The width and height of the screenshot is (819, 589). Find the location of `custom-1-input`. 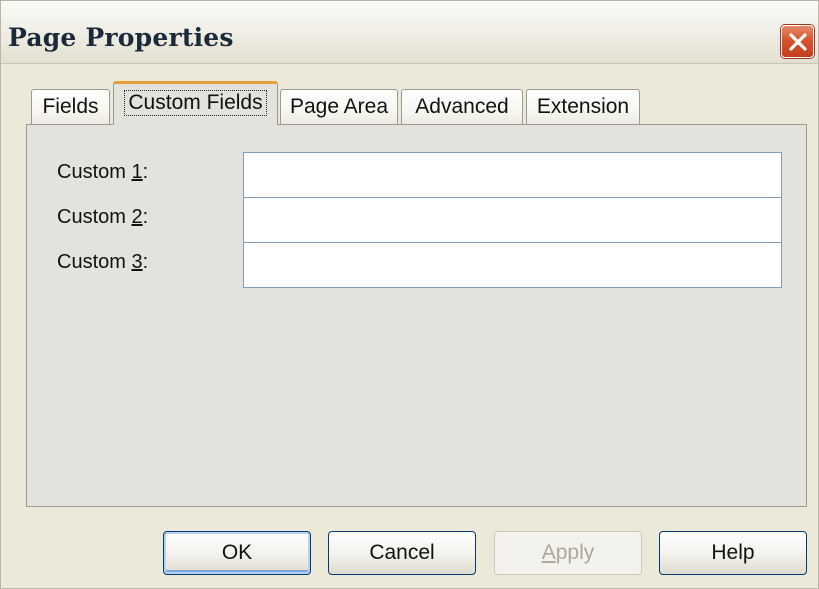

custom-1-input is located at coordinates (512, 175).